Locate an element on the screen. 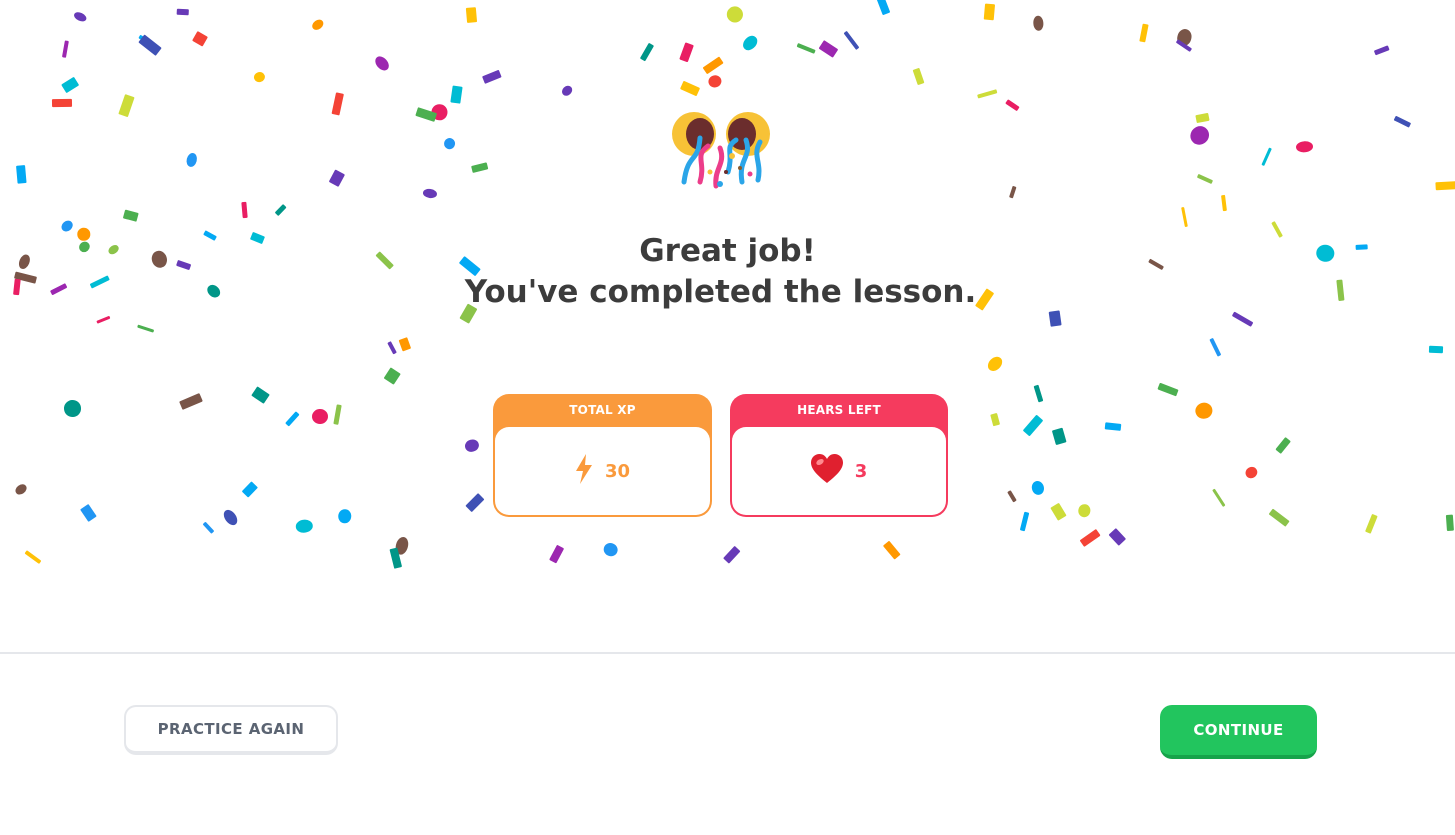  hearts-left-body: 3 is located at coordinates (839, 471).